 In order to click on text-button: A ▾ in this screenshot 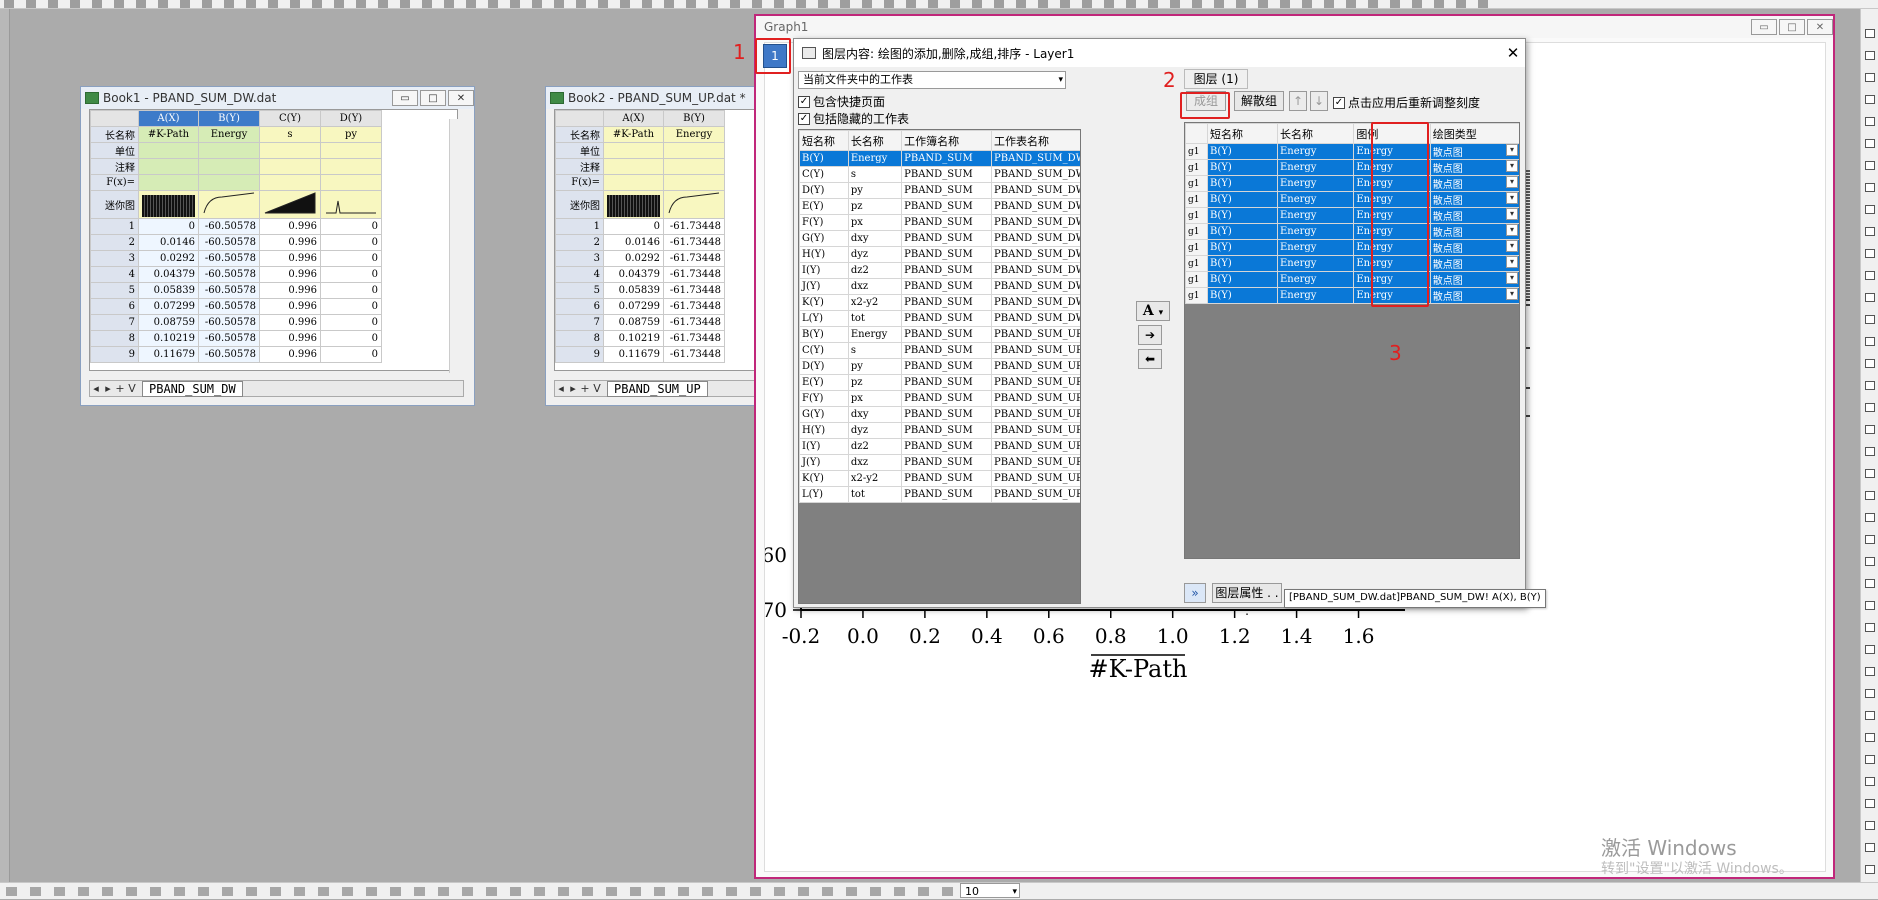, I will do `click(1153, 311)`.